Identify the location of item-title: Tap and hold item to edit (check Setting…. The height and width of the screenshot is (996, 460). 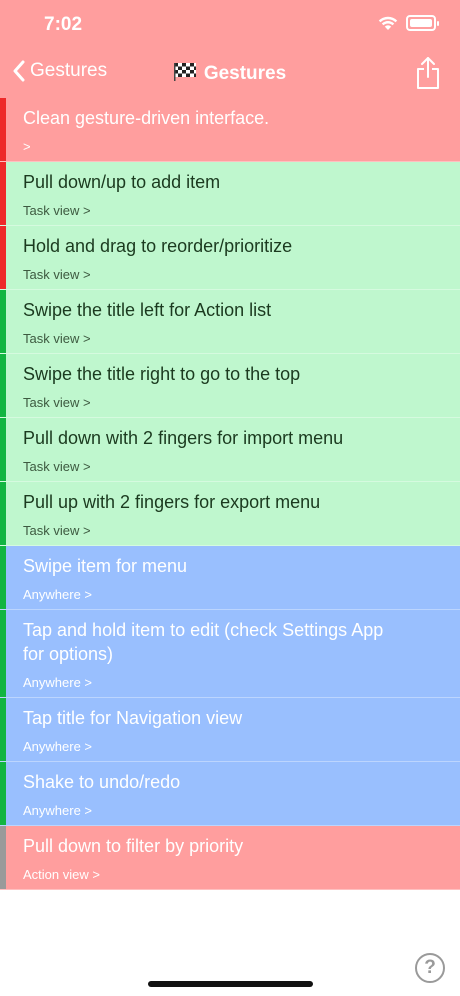
(203, 630).